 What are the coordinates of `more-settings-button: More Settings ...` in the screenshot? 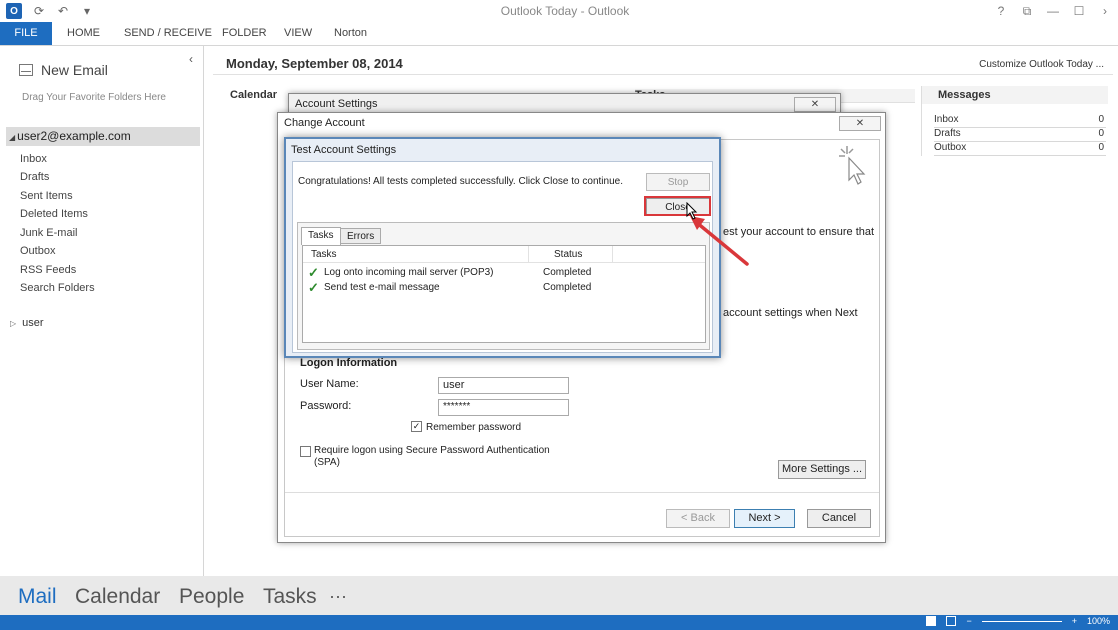 It's located at (822, 469).